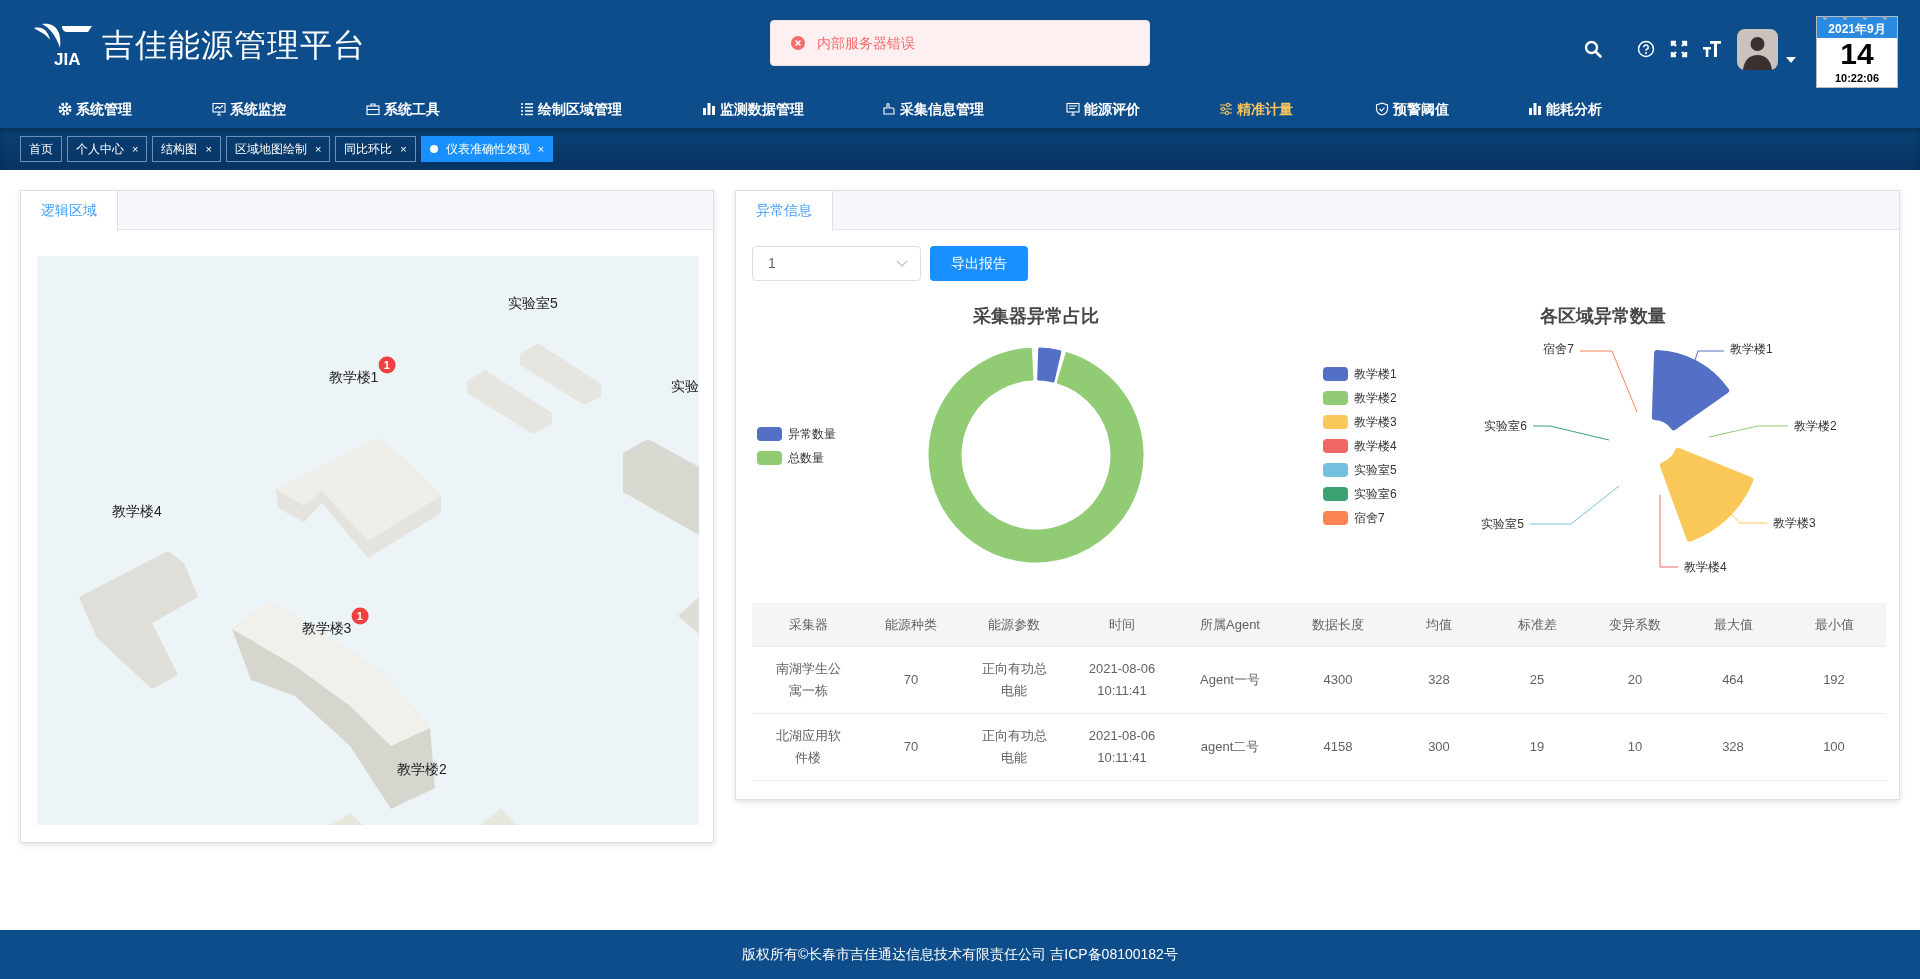  I want to click on map-label: 教学楼2, so click(422, 769).